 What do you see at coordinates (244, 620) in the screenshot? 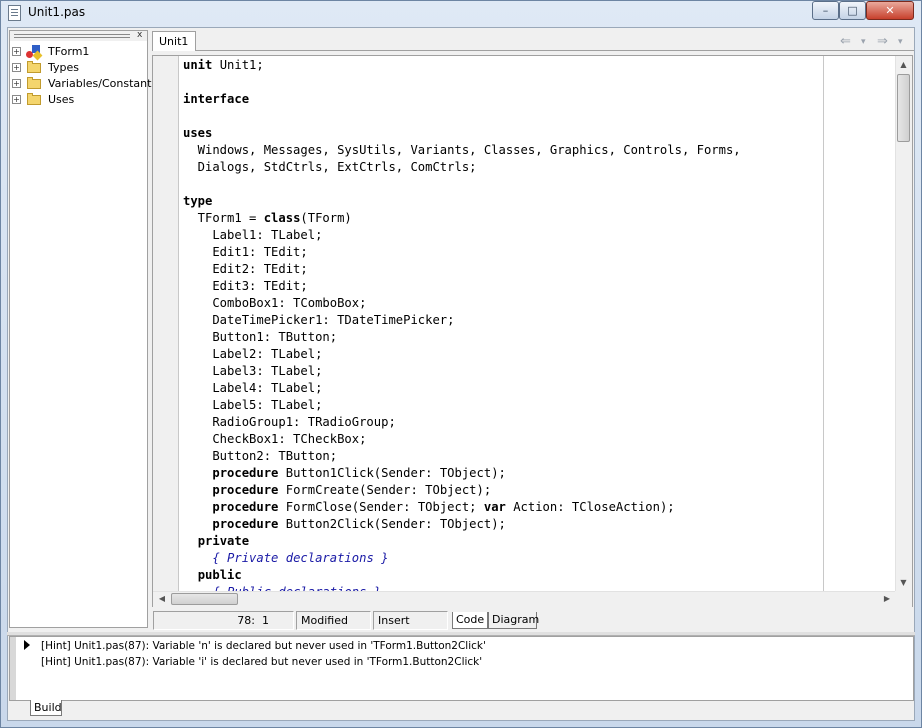
I see `cursor-line: 78` at bounding box center [244, 620].